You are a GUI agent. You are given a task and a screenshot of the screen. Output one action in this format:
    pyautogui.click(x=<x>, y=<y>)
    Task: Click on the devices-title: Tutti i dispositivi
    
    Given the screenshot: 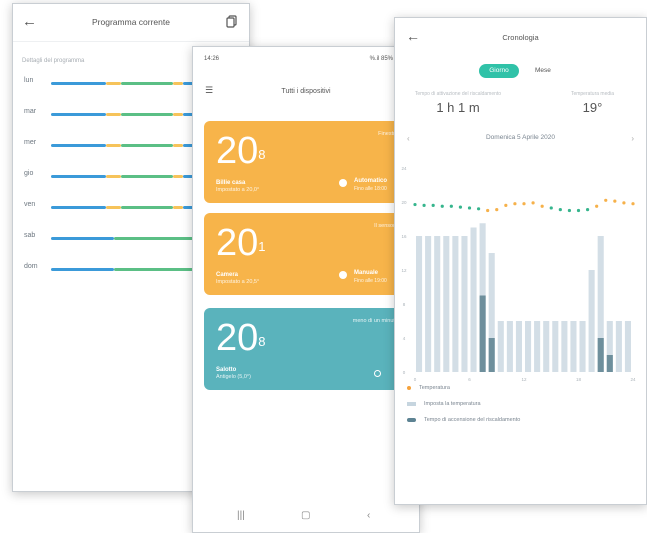 What is the action you would take?
    pyautogui.click(x=306, y=91)
    